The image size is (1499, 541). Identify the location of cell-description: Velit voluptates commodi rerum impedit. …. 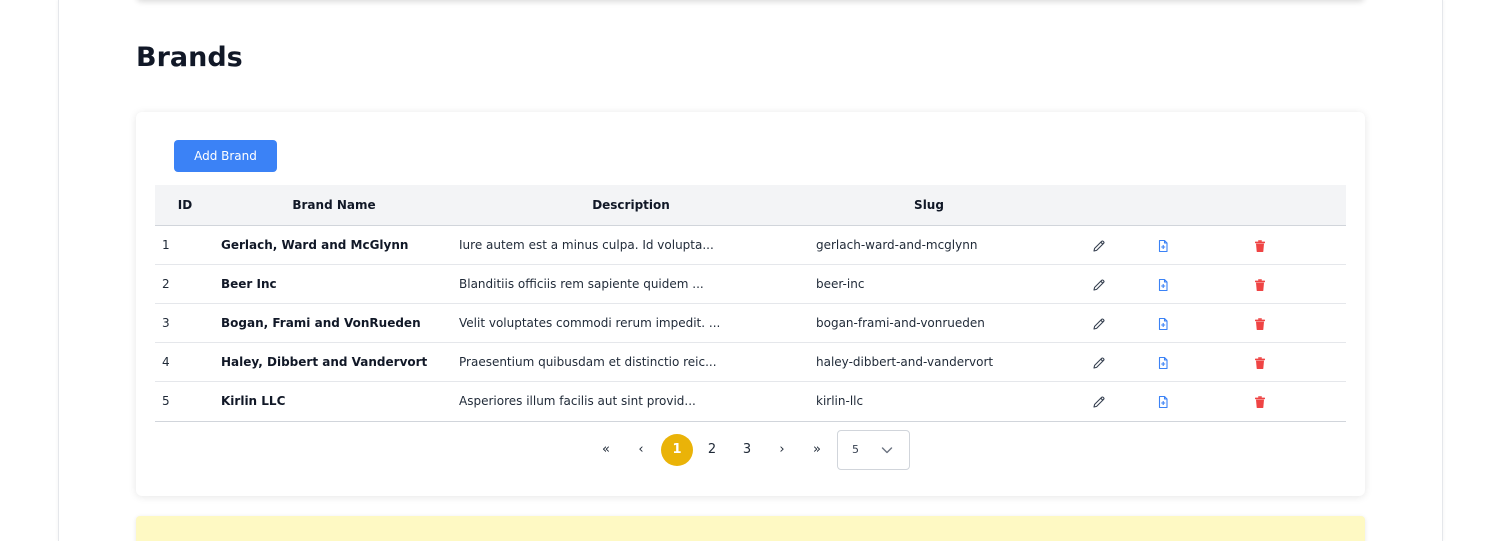
(590, 323).